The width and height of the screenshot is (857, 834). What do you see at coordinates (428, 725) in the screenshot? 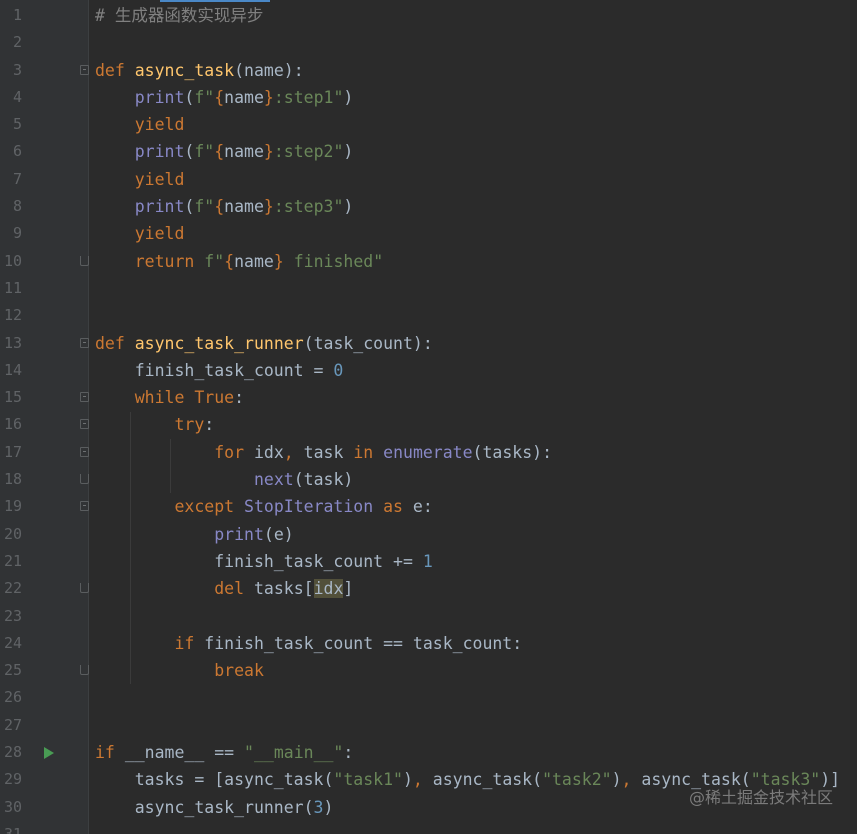
I see `code-line: 27` at bounding box center [428, 725].